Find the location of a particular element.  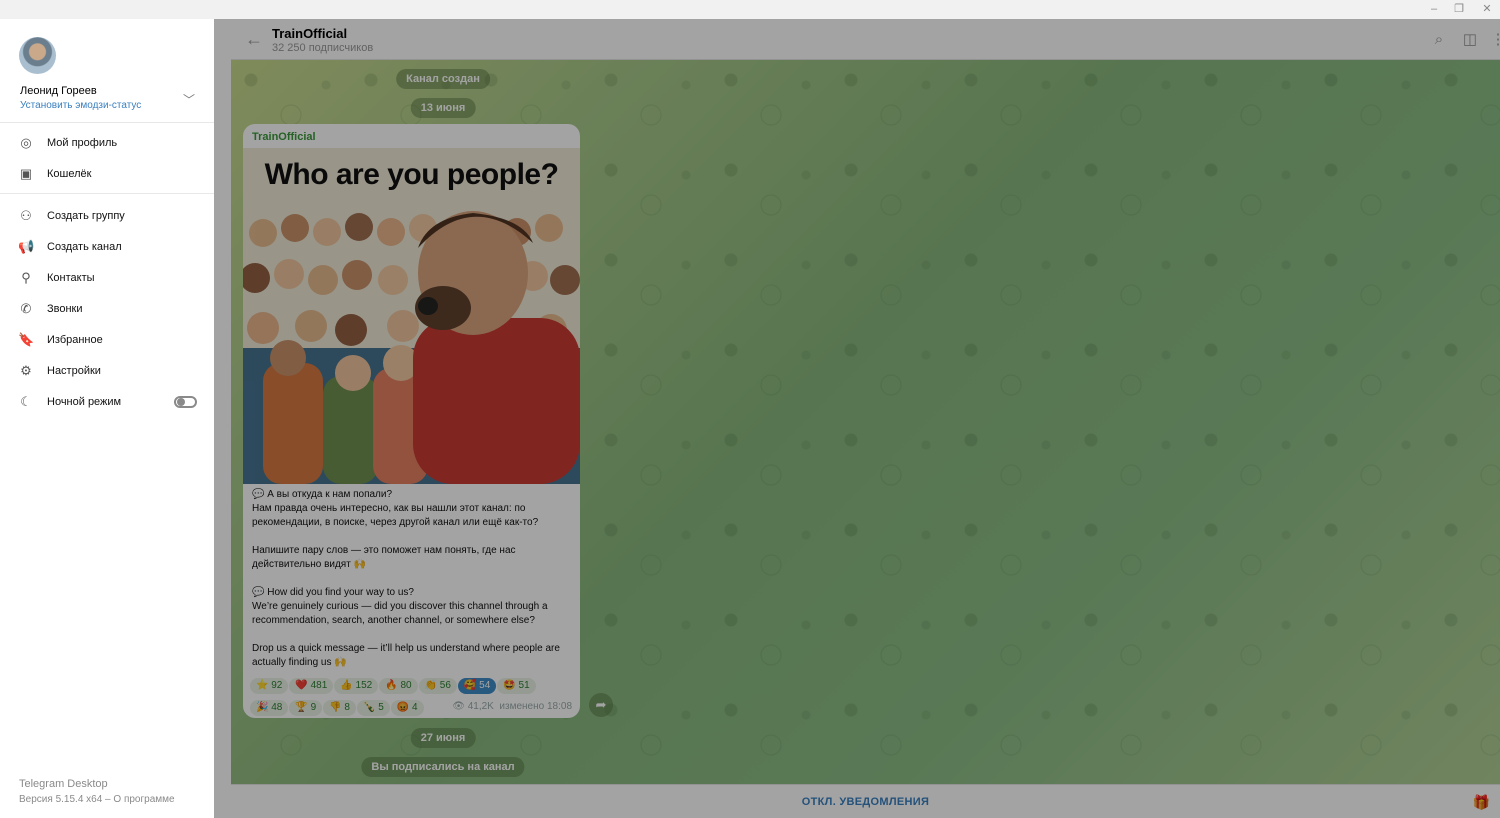

moon-icon: ☾ is located at coordinates (26, 401).